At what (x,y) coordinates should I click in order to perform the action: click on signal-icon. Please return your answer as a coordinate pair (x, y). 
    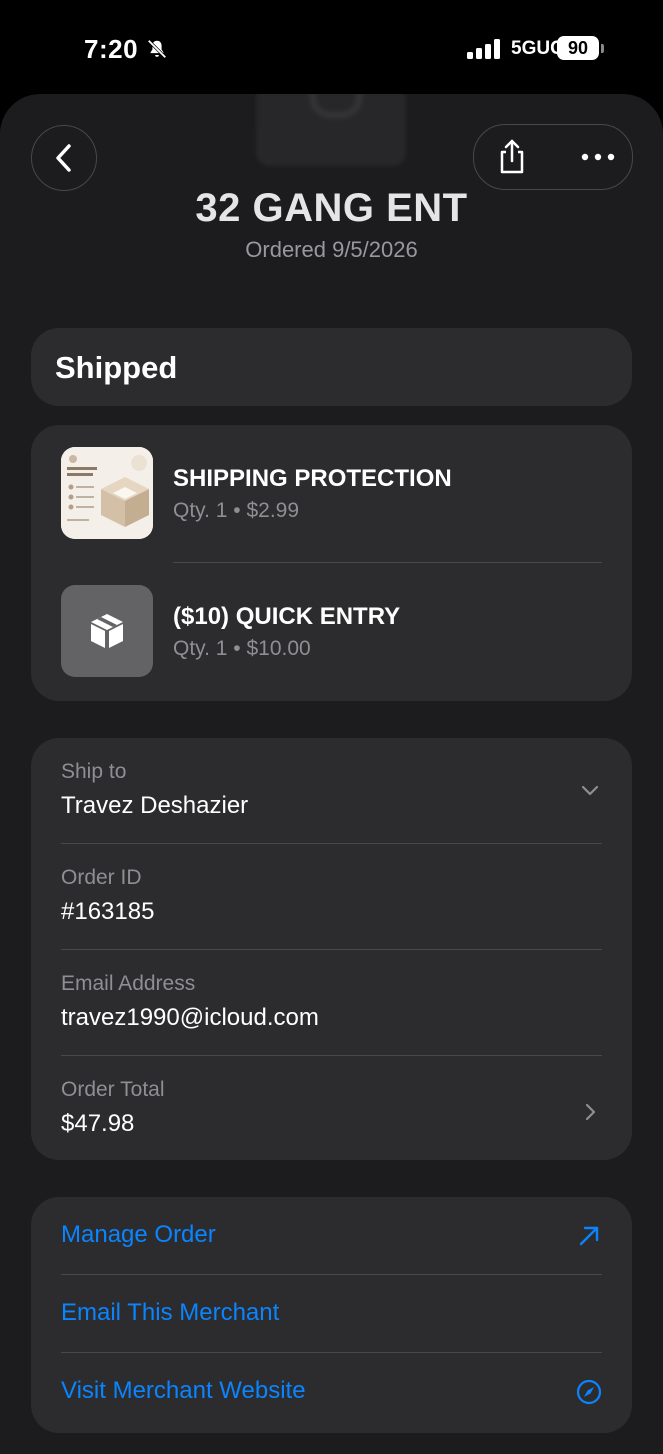
    Looking at the image, I should click on (483, 49).